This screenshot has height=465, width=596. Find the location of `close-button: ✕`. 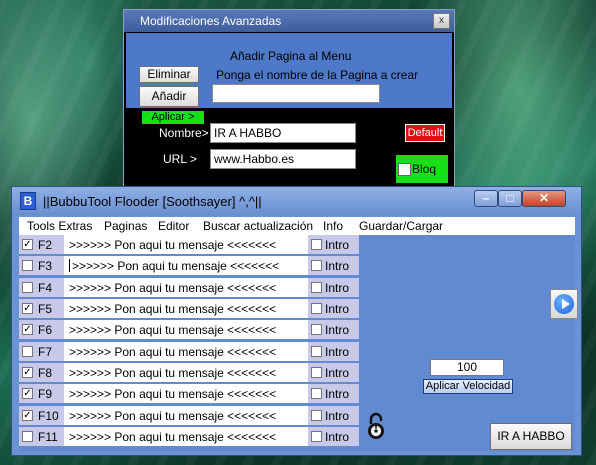

close-button: ✕ is located at coordinates (544, 198).